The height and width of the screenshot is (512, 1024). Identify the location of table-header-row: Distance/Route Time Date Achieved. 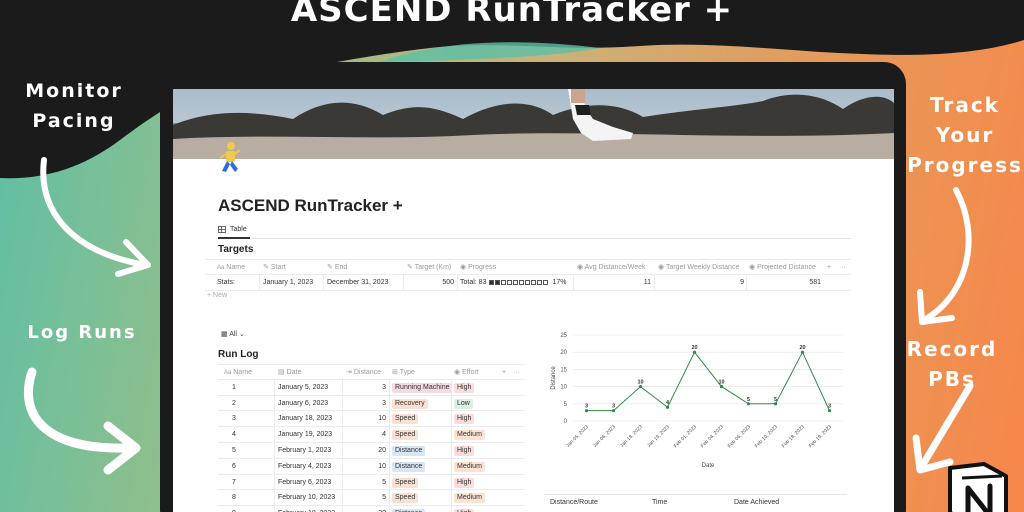
(695, 502).